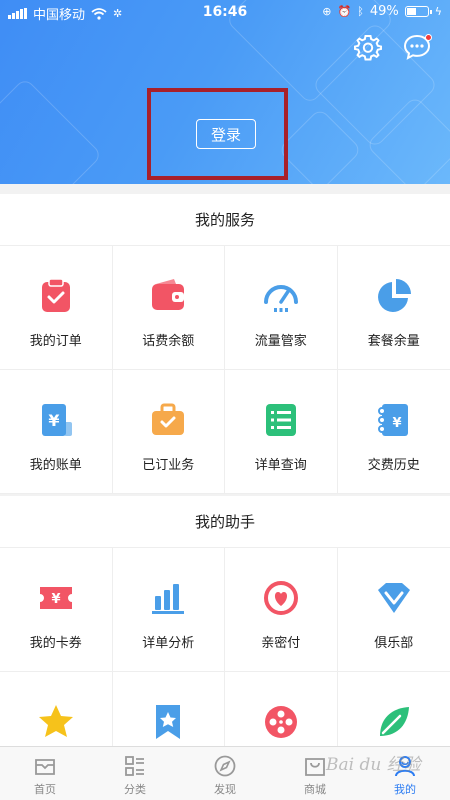 The image size is (450, 800). What do you see at coordinates (315, 767) in the screenshot?
I see `shopping-bag-icon` at bounding box center [315, 767].